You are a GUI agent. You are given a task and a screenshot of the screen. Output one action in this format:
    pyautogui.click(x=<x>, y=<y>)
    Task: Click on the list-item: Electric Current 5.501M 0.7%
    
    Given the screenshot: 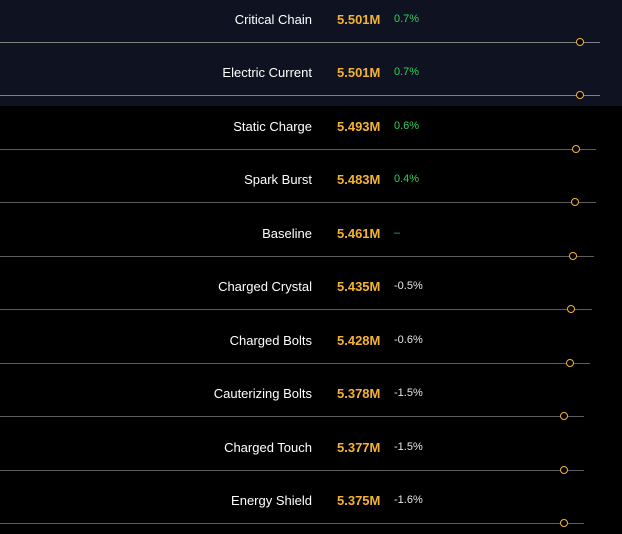 What is the action you would take?
    pyautogui.click(x=311, y=79)
    